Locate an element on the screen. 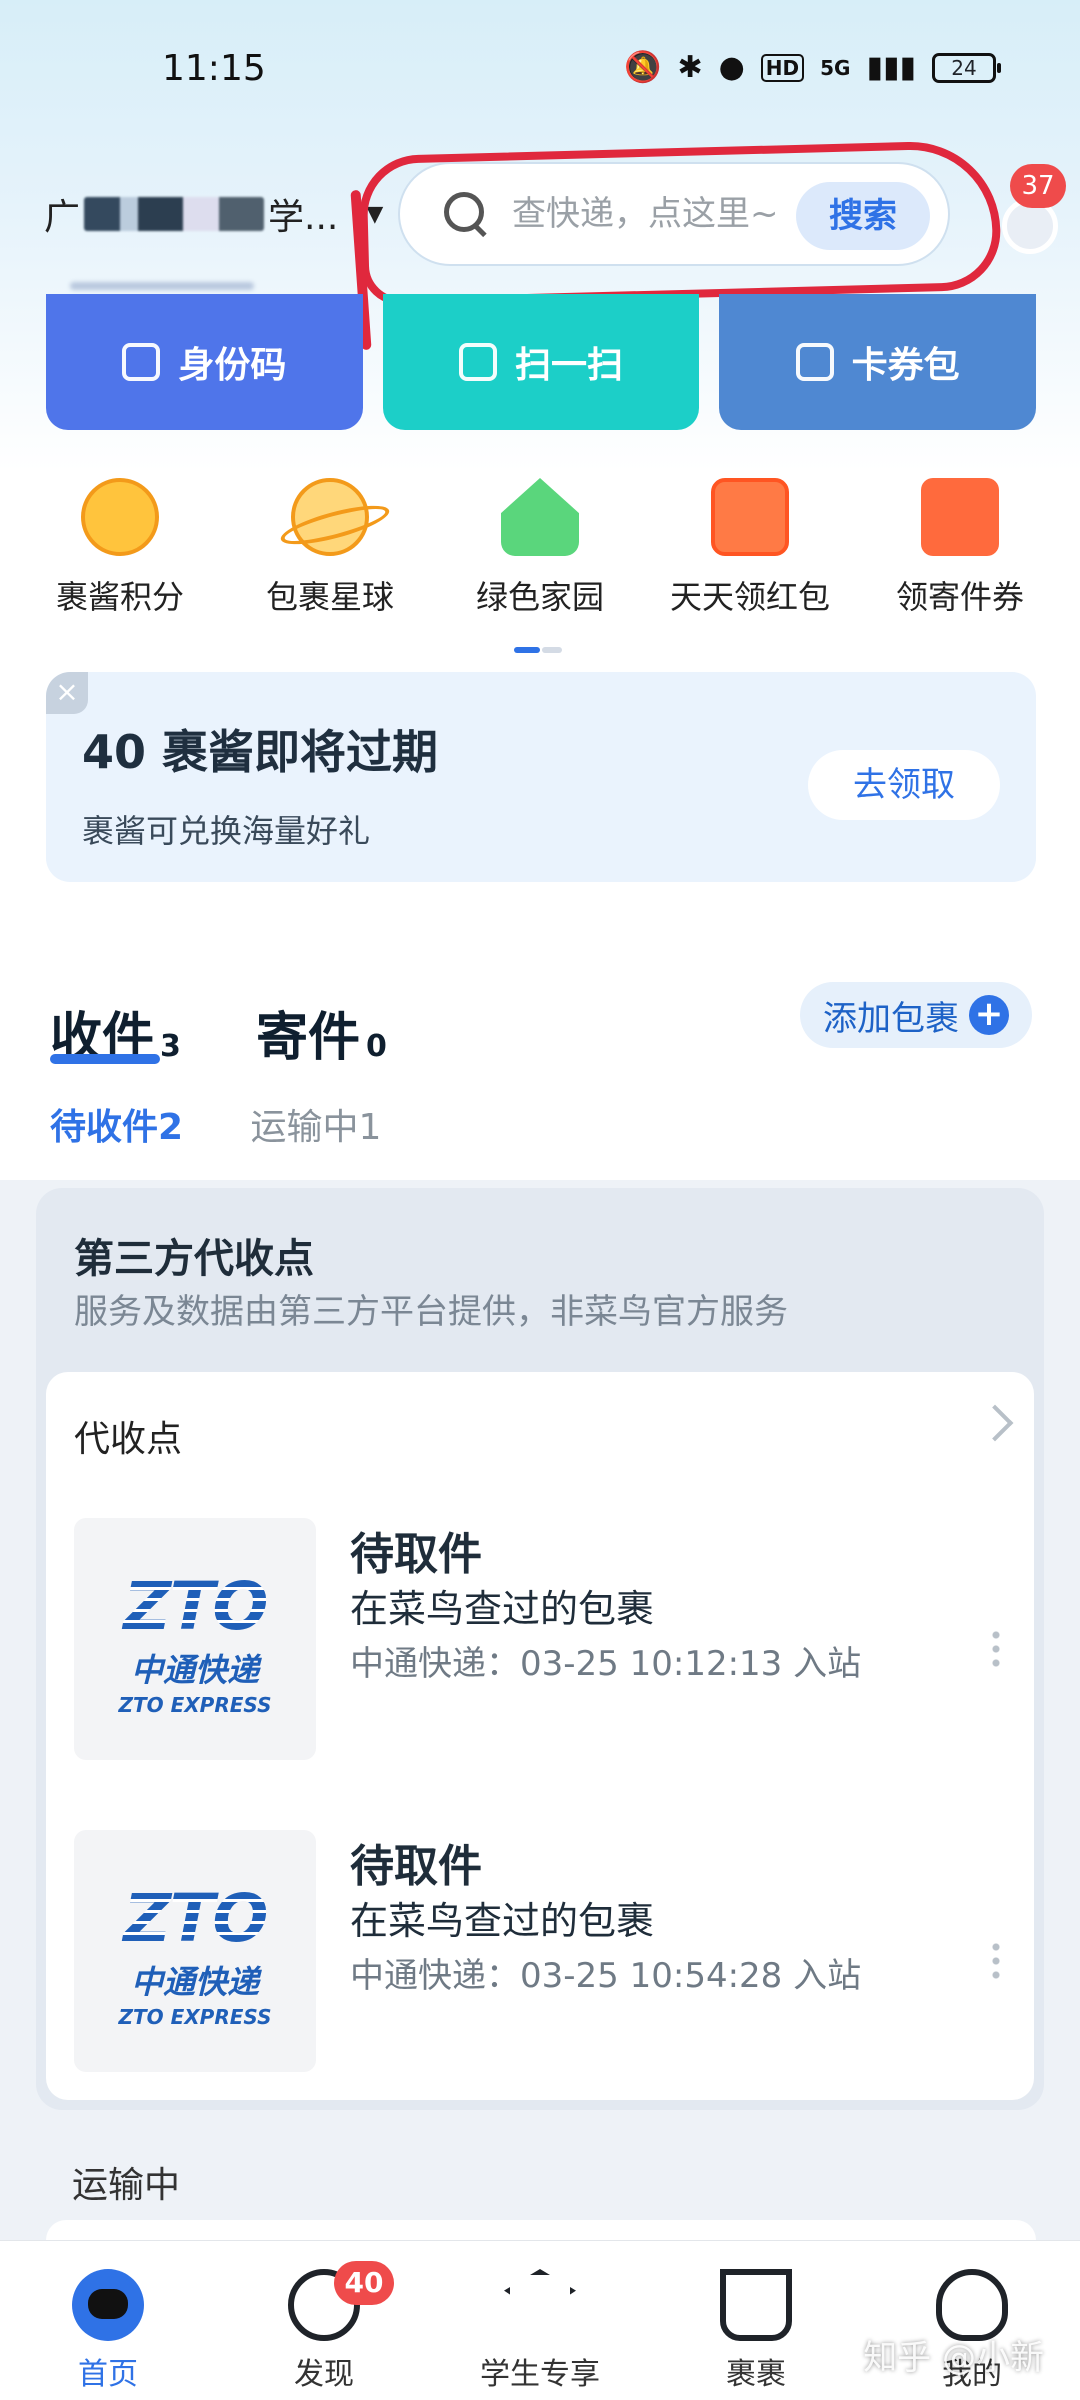  service-label: 裹酱积分 is located at coordinates (119, 597).